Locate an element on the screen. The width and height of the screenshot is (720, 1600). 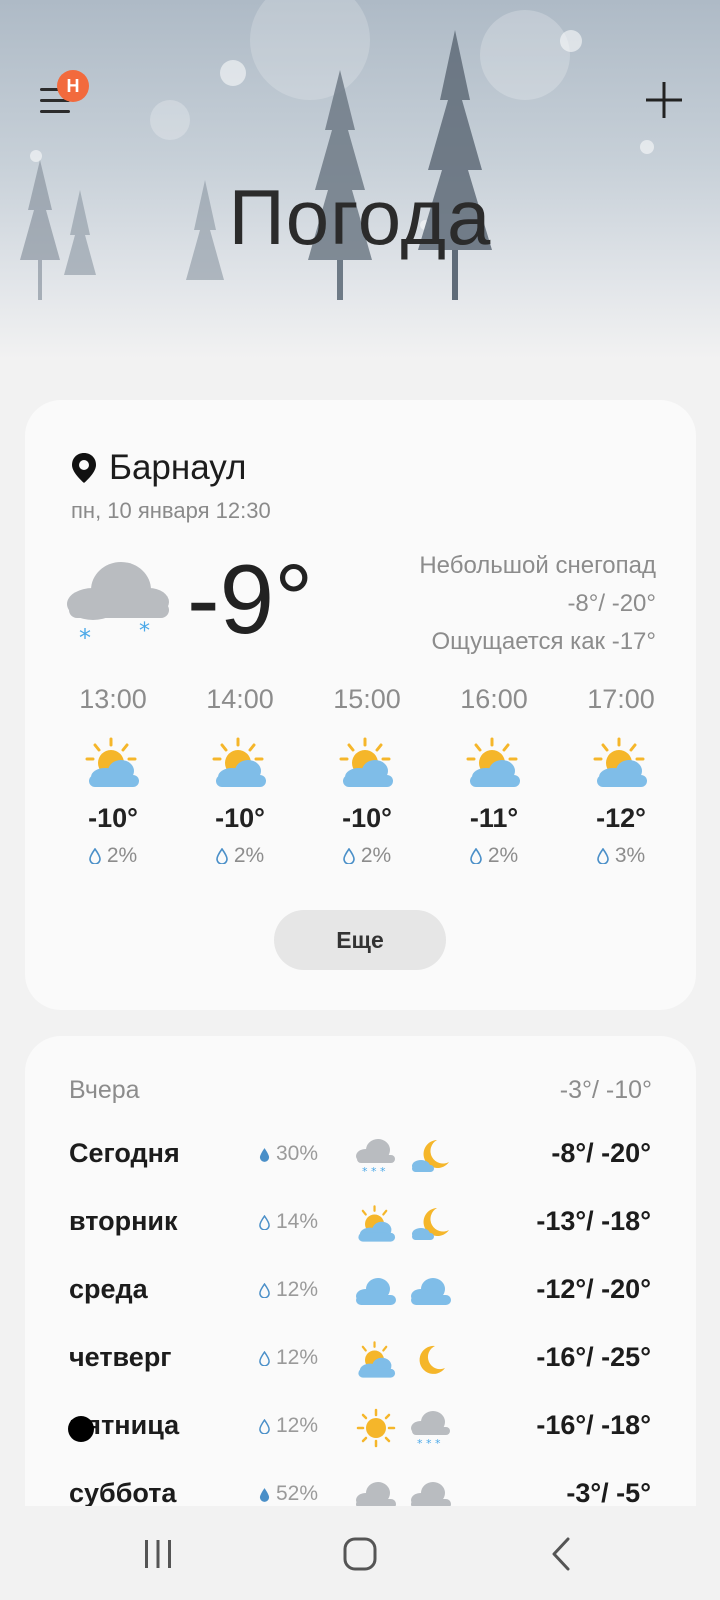
hour-time: 17:00 is located at coordinates (621, 699).